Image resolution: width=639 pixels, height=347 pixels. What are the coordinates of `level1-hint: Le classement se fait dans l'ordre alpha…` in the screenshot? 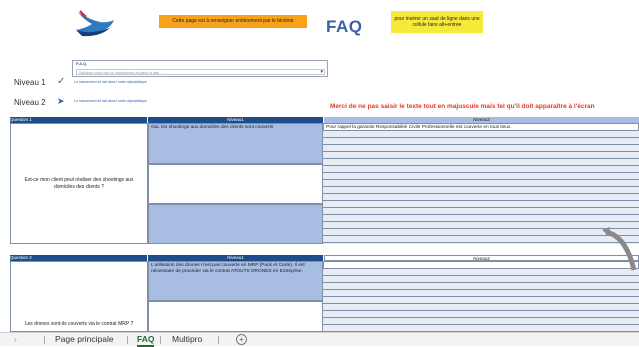 It's located at (111, 82).